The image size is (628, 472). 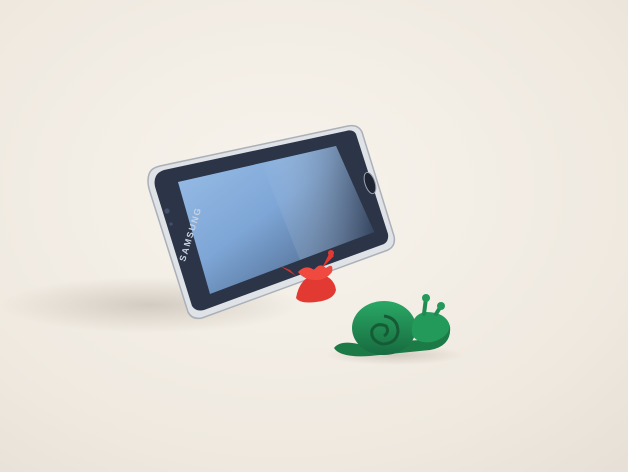 What do you see at coordinates (331, 253) in the screenshot?
I see `stand-horn-tip` at bounding box center [331, 253].